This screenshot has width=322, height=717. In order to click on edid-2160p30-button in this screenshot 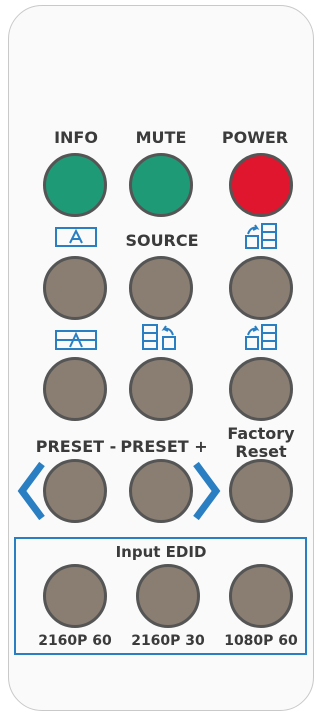, I will do `click(168, 596)`.